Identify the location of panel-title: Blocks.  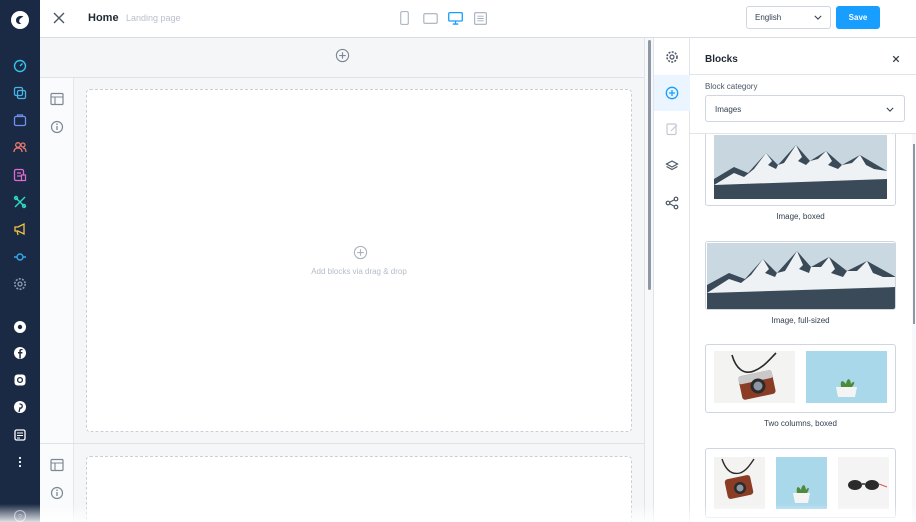
(721, 59).